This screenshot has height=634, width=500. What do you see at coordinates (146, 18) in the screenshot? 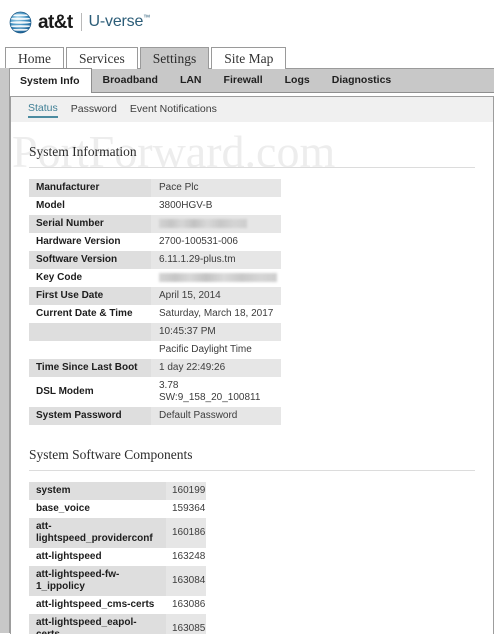
I see `trademark-symbol: ™` at bounding box center [146, 18].